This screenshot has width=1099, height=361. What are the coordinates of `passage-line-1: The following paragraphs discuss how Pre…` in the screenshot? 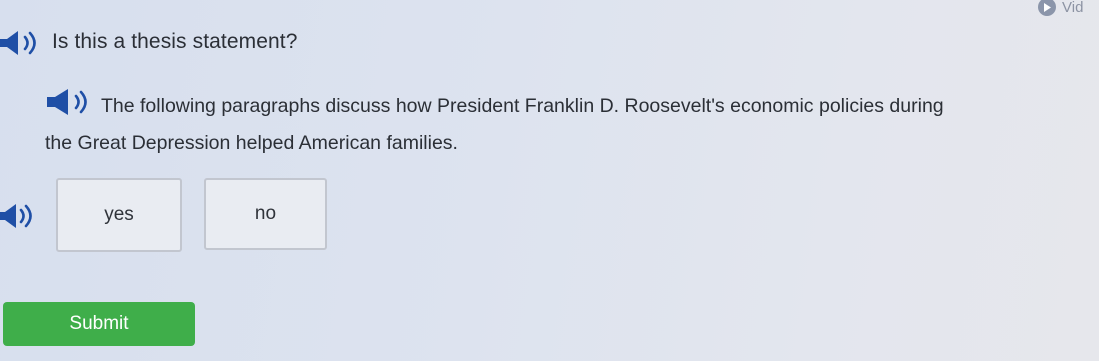 It's located at (522, 106).